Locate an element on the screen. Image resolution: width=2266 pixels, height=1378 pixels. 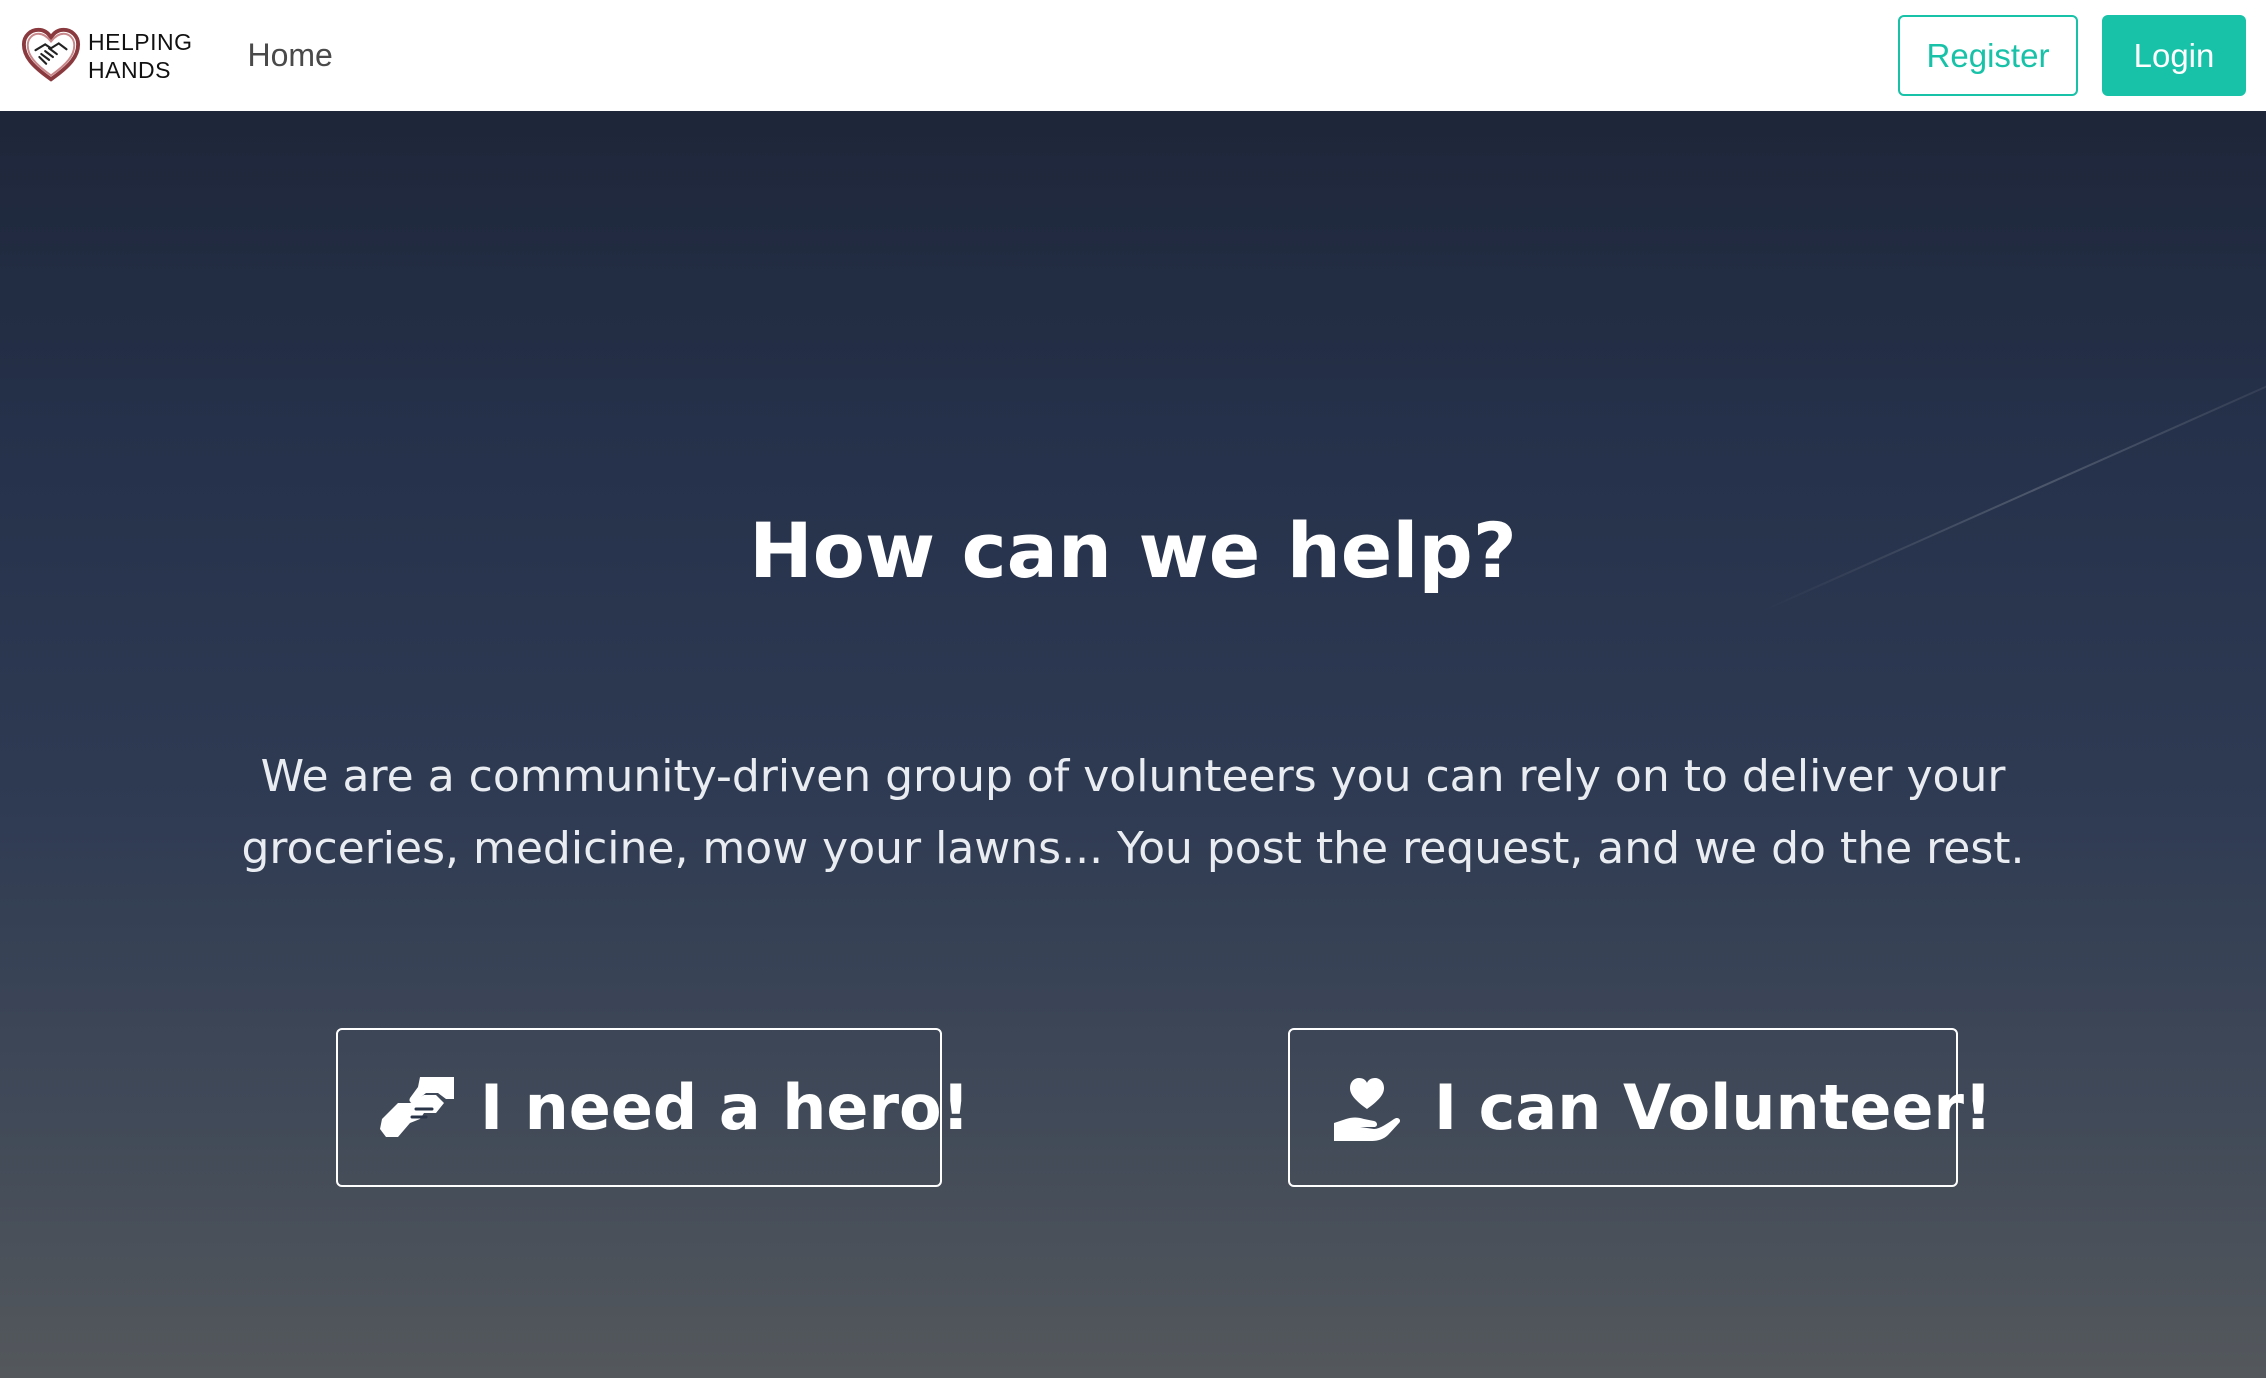
volunteer-button: I can Volunteer! is located at coordinates (1640, 1107).